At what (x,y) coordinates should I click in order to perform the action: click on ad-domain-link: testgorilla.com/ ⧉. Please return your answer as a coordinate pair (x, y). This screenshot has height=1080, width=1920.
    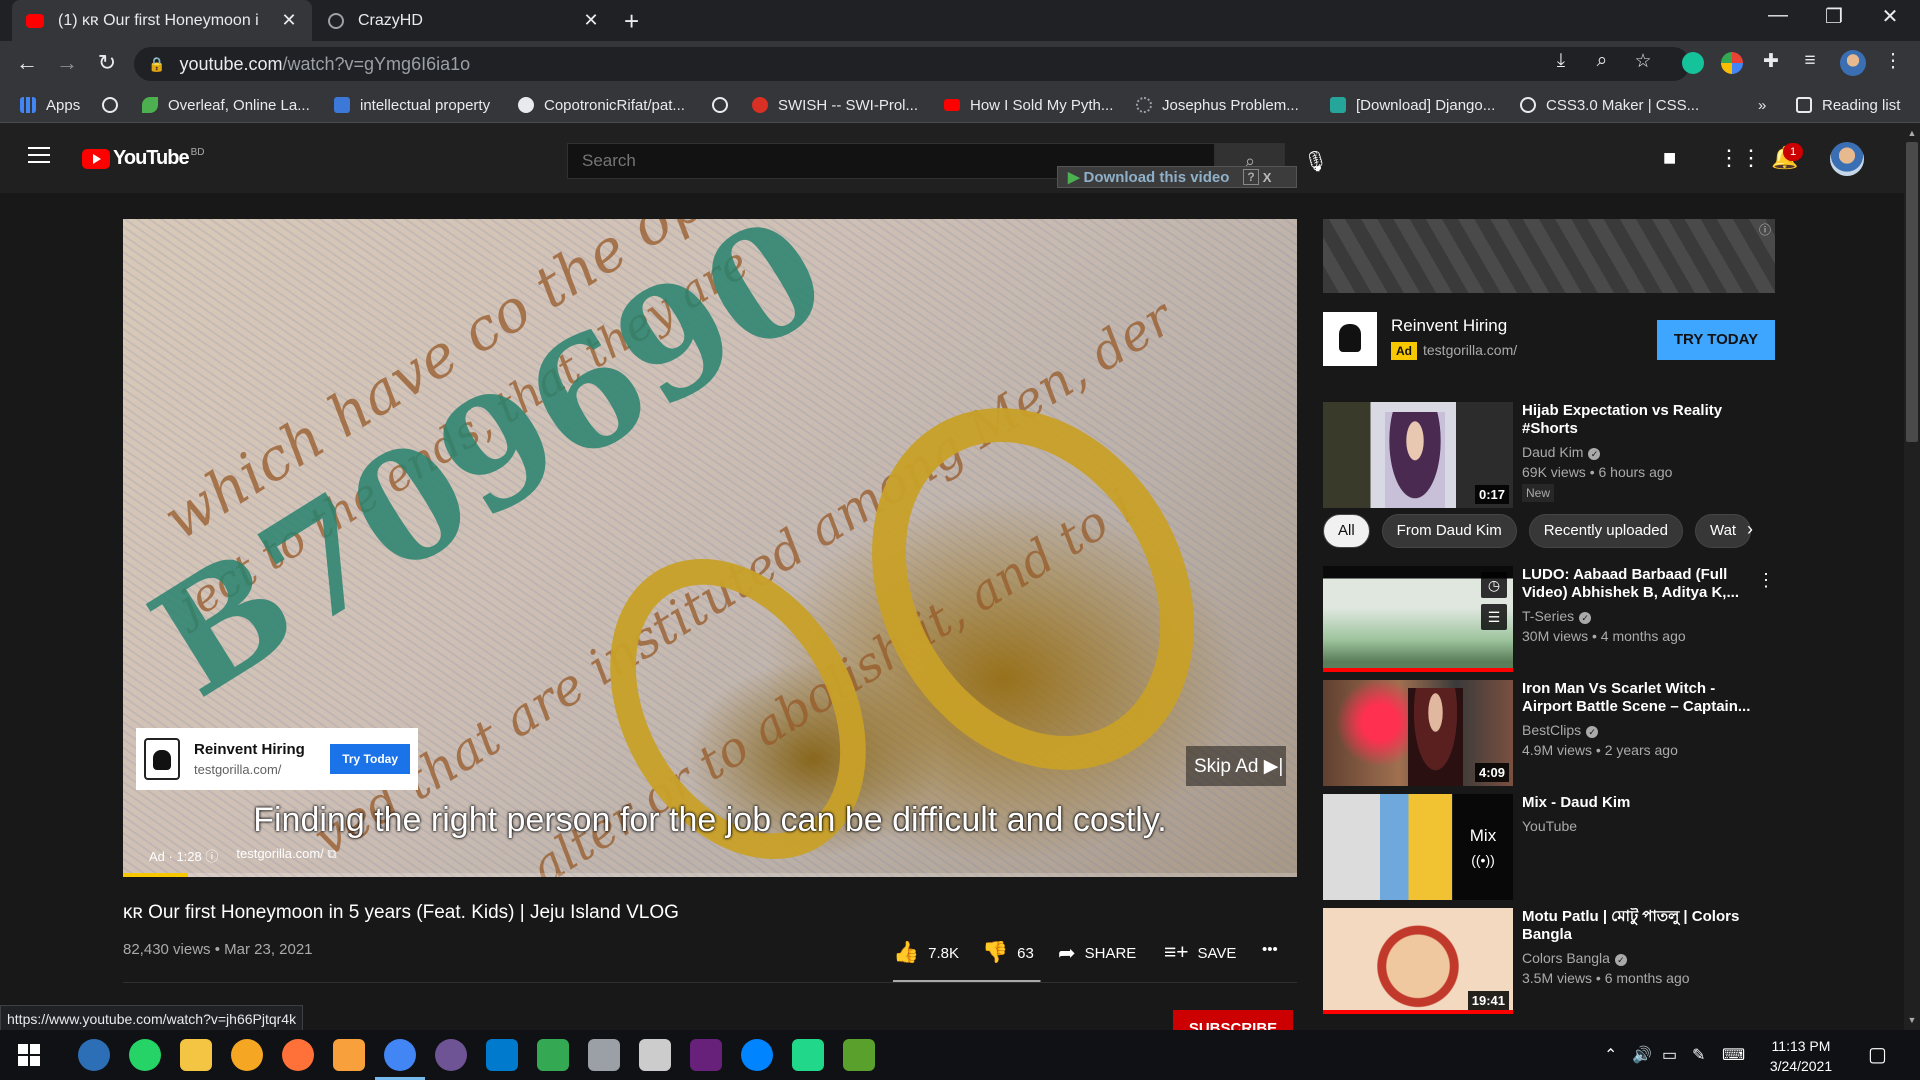
    Looking at the image, I should click on (286, 855).